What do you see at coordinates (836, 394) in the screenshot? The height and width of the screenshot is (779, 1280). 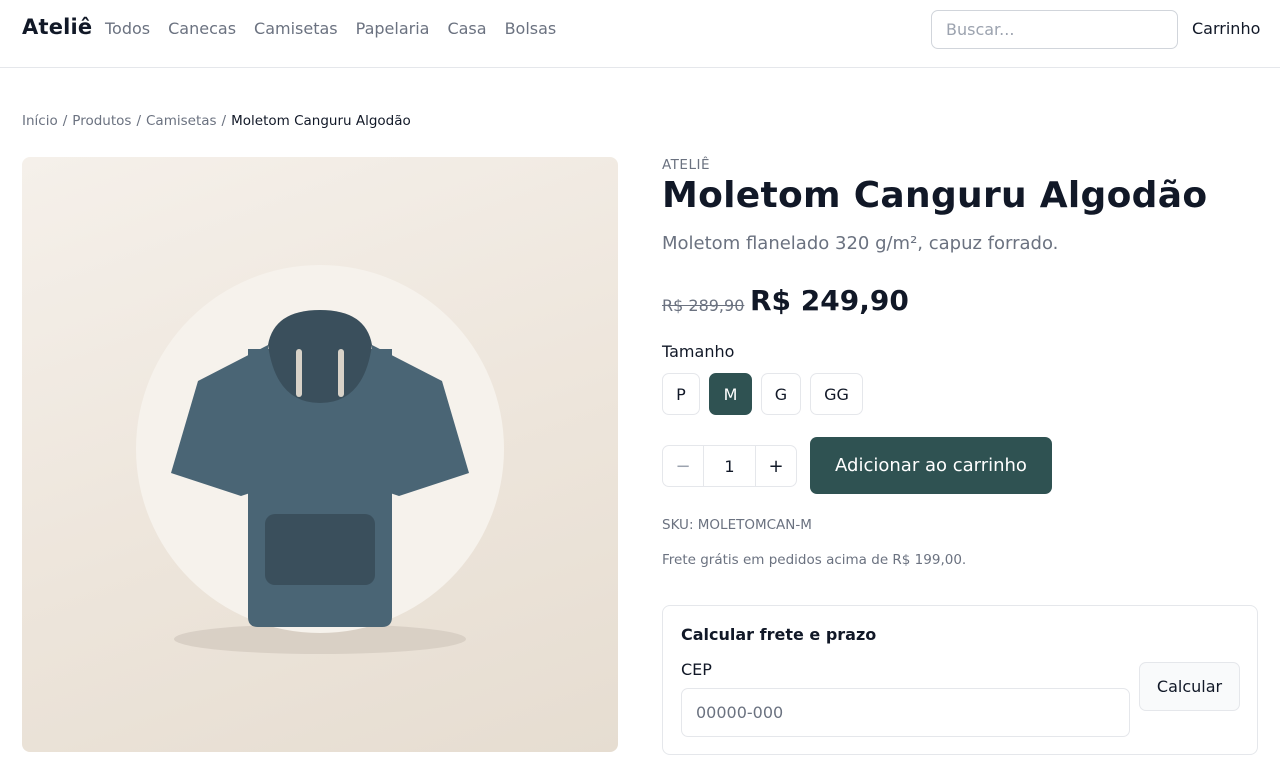 I see `size-option-gg: GG` at bounding box center [836, 394].